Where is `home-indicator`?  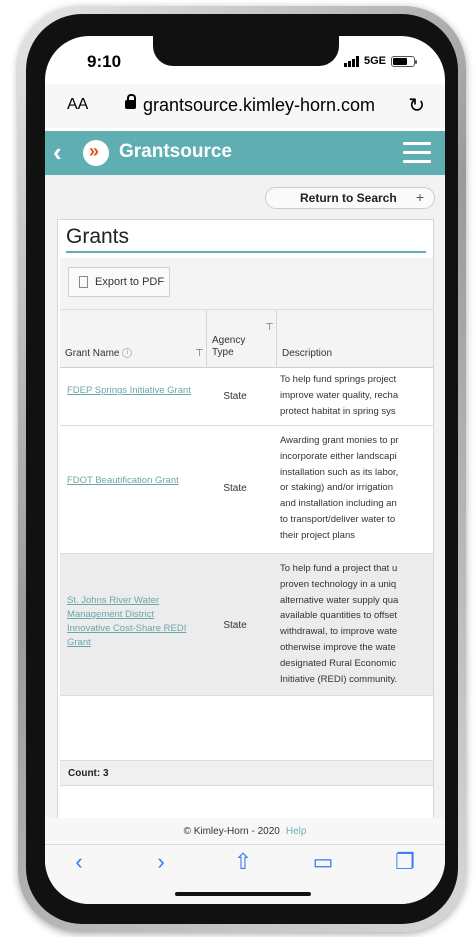
home-indicator is located at coordinates (243, 894).